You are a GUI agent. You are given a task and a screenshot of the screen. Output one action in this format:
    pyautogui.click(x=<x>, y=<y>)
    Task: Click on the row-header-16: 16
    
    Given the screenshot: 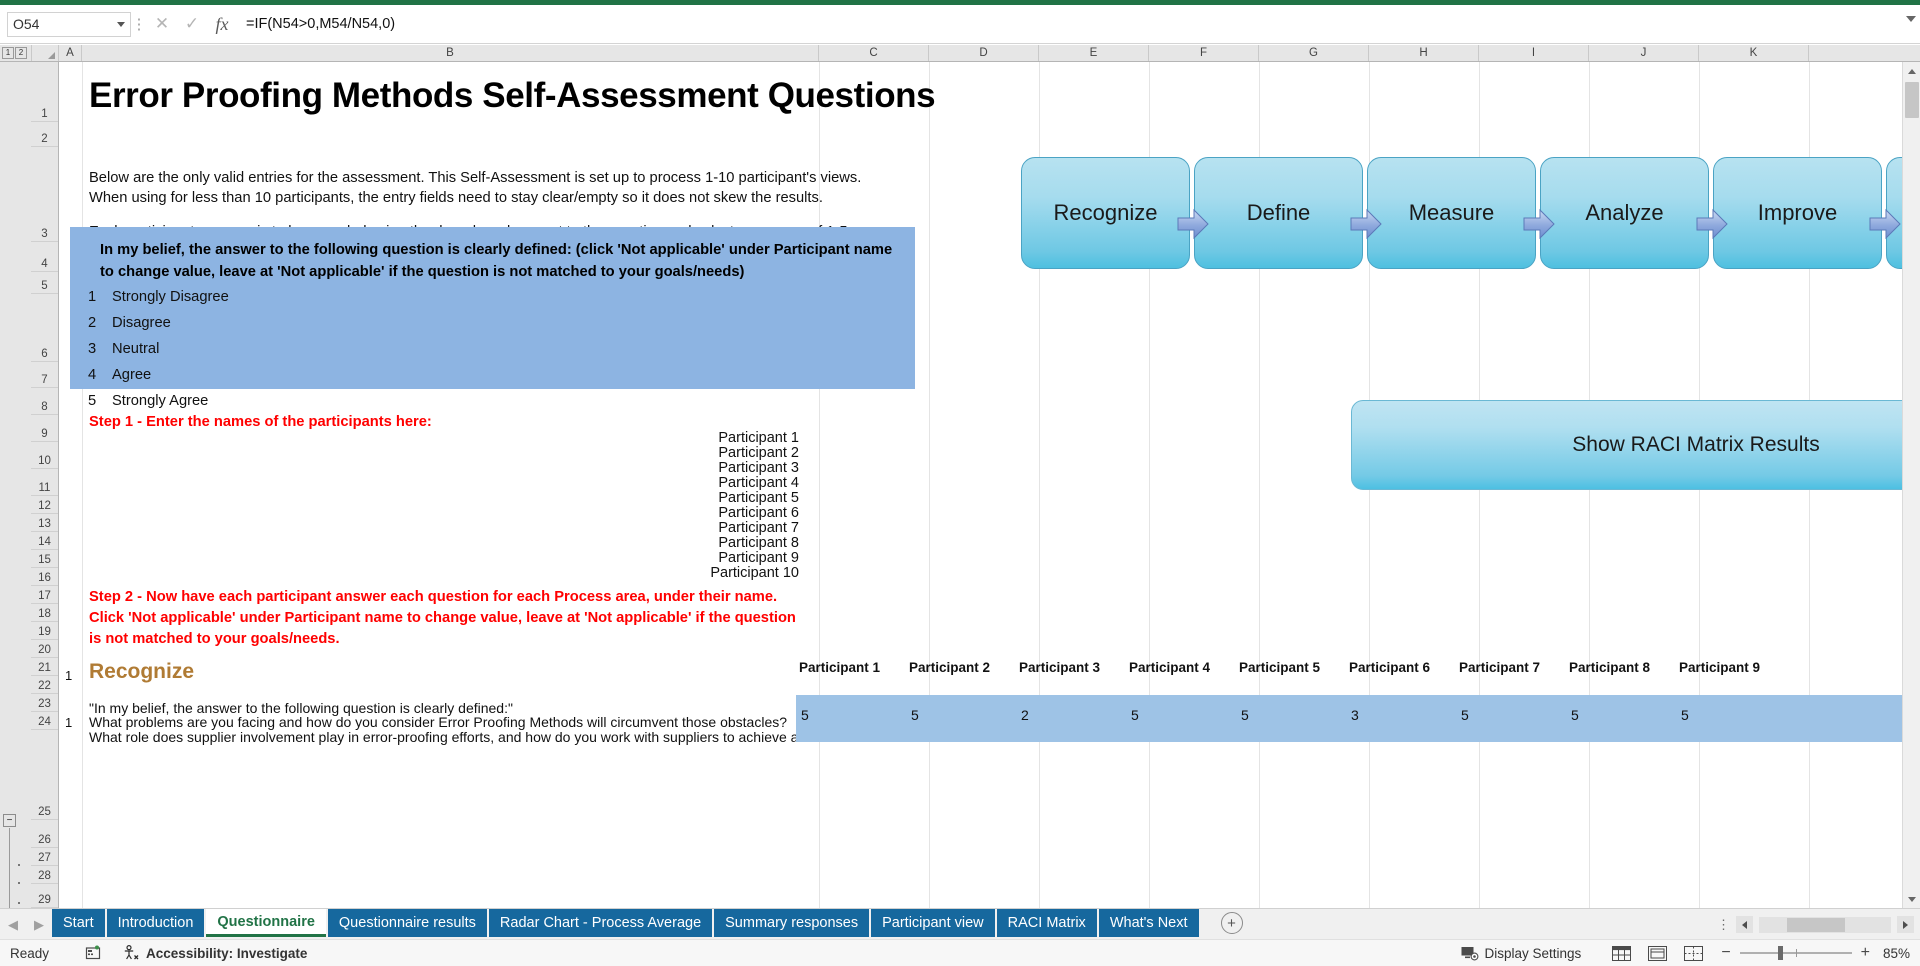 What is the action you would take?
    pyautogui.click(x=44, y=577)
    